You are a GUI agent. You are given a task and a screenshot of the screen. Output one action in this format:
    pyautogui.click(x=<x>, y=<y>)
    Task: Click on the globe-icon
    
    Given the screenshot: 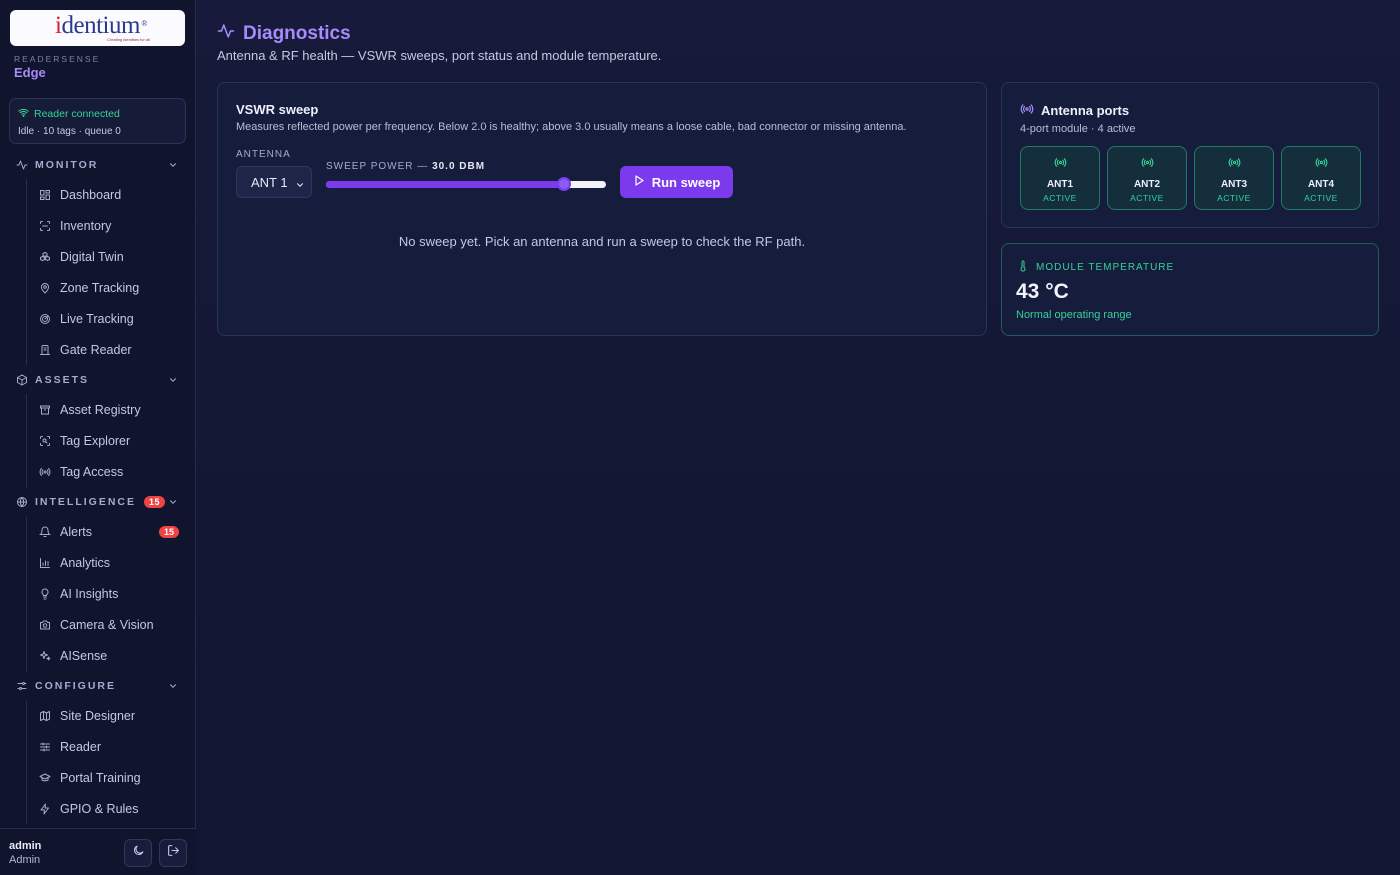 What is the action you would take?
    pyautogui.click(x=22, y=502)
    